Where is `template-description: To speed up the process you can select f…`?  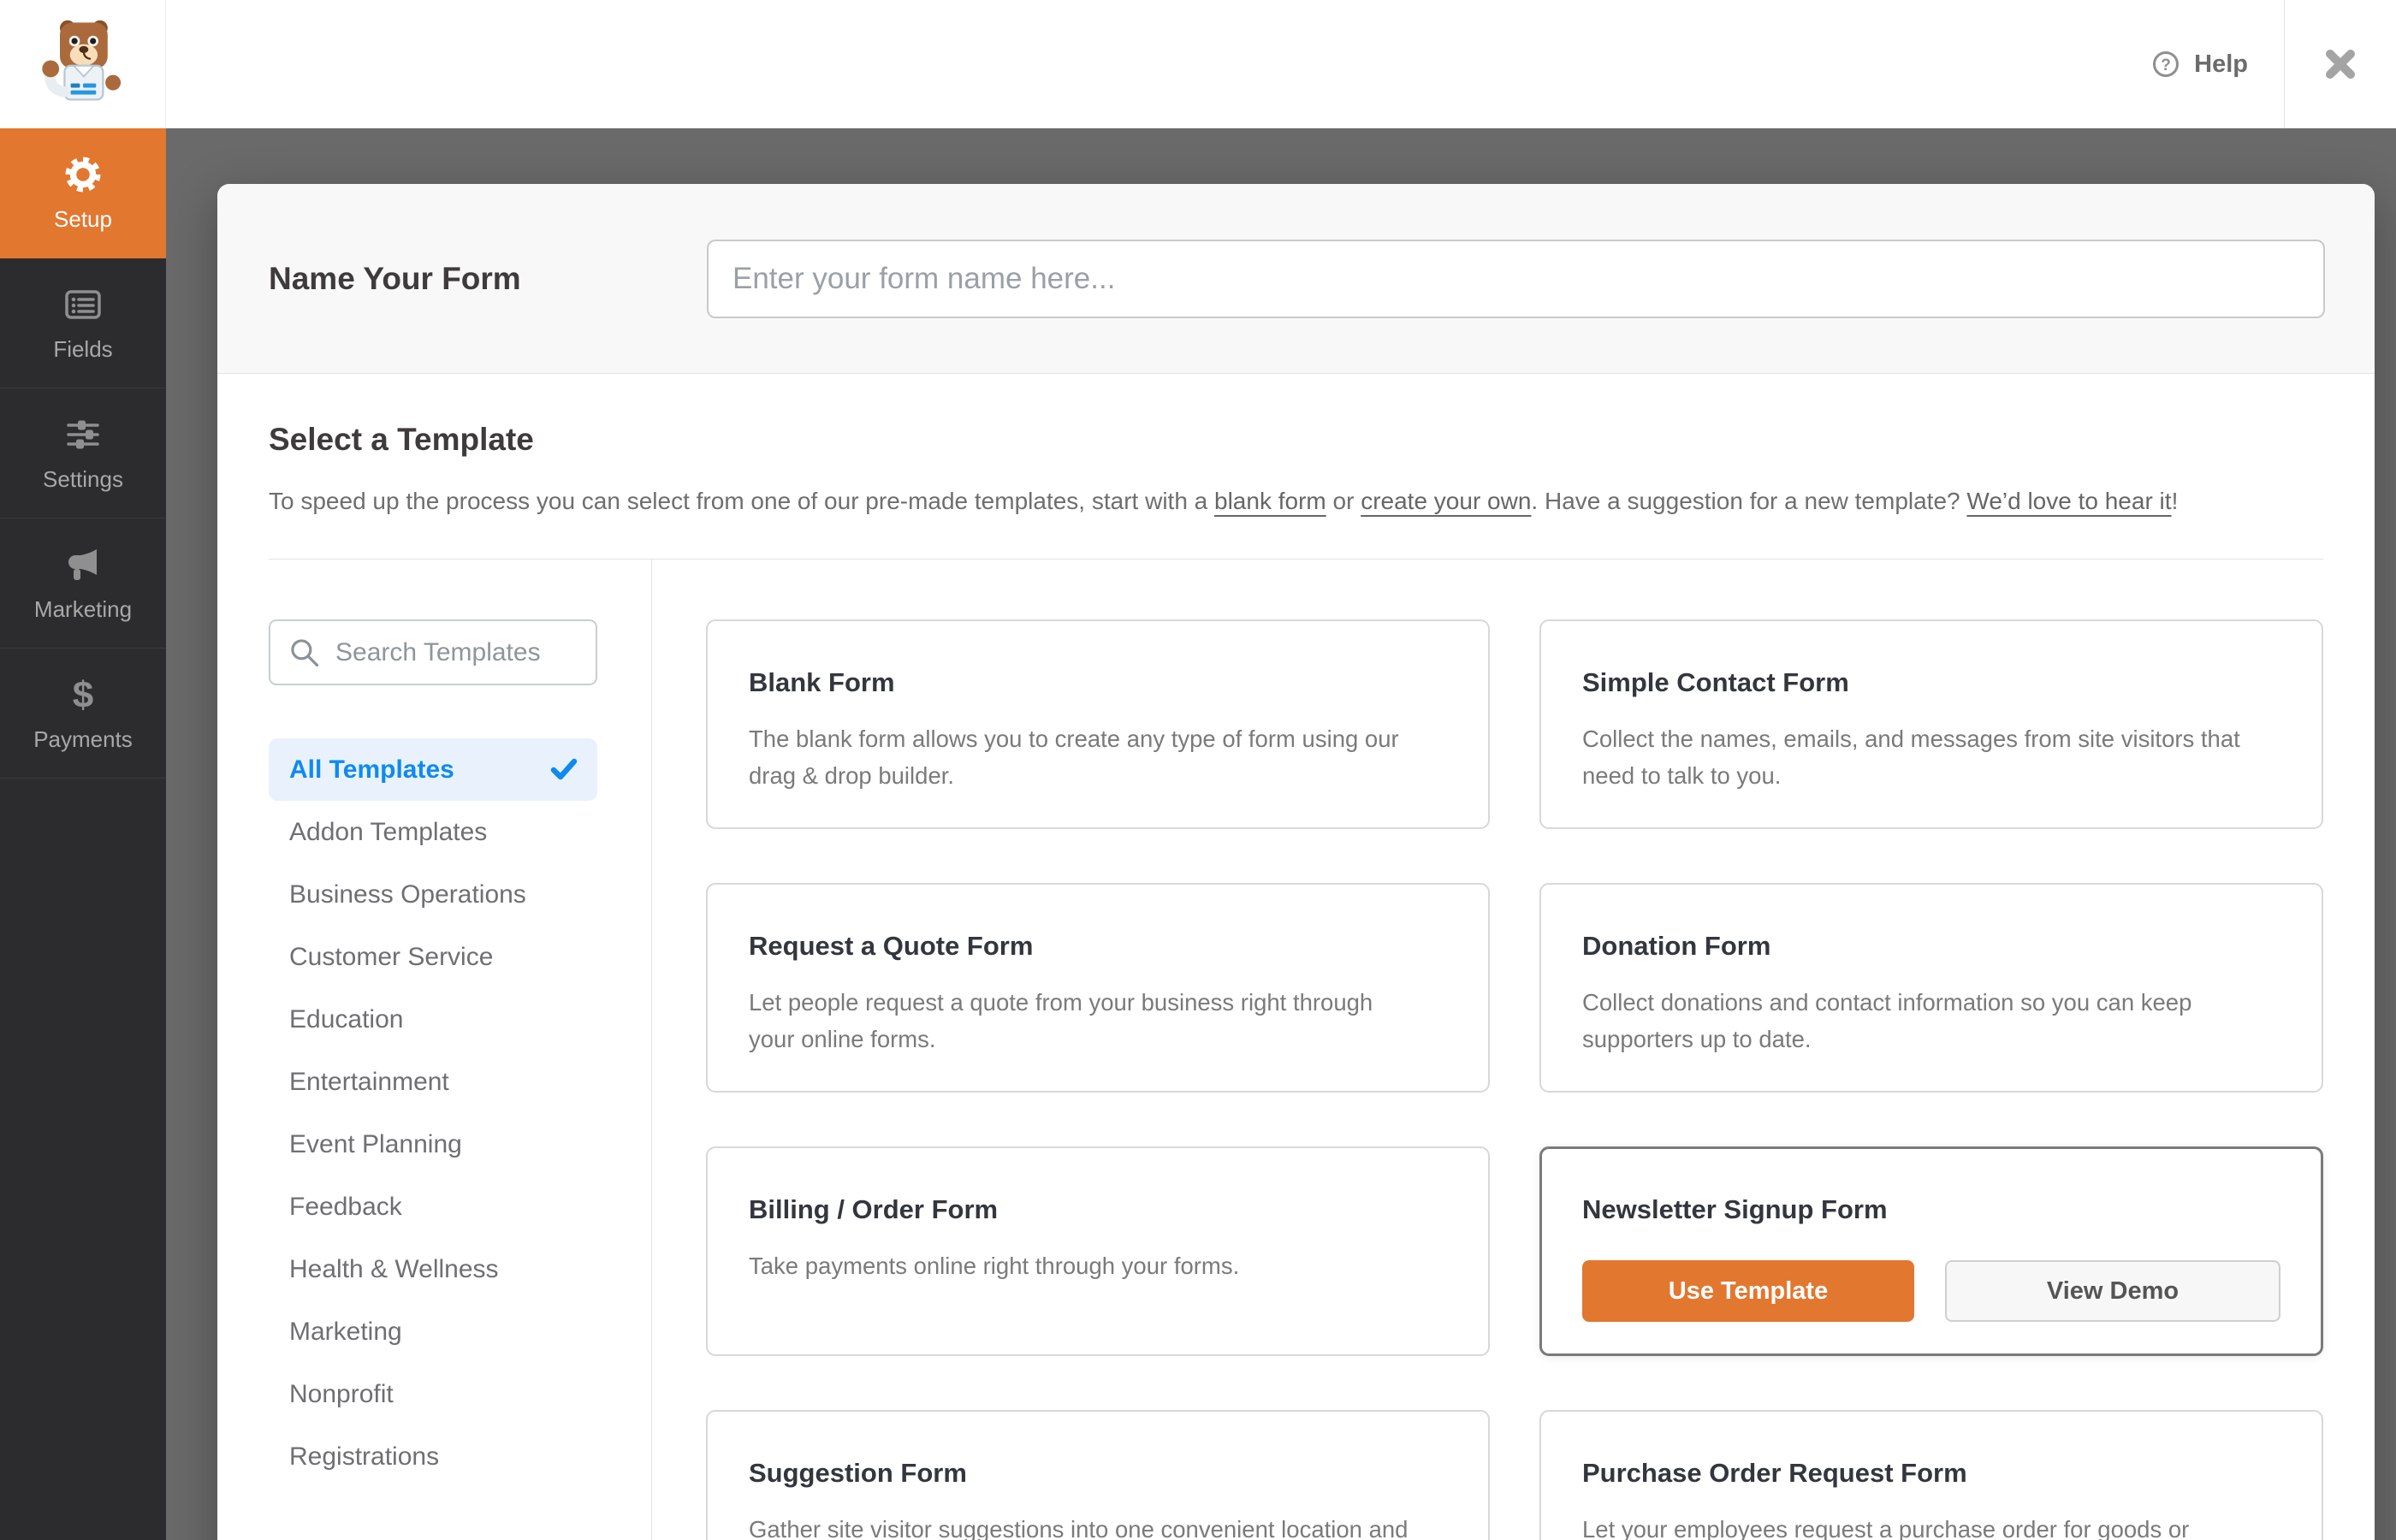 template-description: To speed up the process you can select f… is located at coordinates (1296, 501).